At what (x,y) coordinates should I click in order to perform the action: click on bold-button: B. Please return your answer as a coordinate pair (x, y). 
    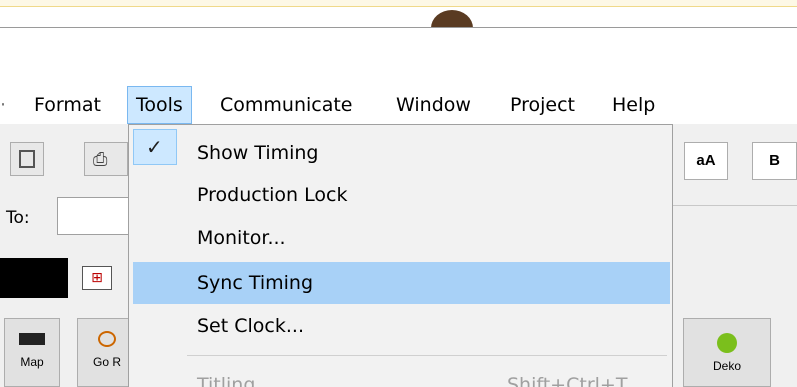
    Looking at the image, I should click on (774, 161).